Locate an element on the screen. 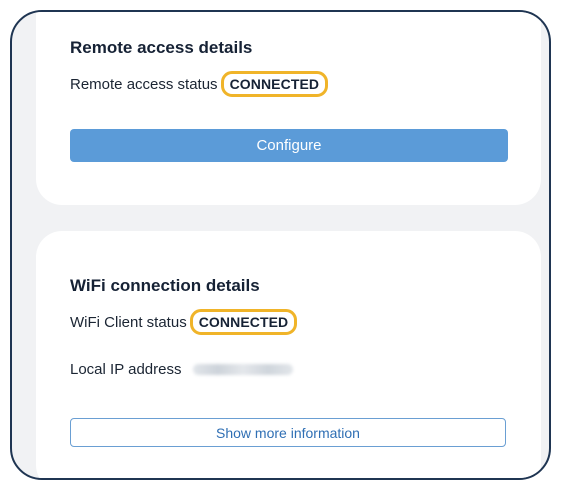 The height and width of the screenshot is (480, 561). show-more-information-button: Show more information is located at coordinates (288, 432).